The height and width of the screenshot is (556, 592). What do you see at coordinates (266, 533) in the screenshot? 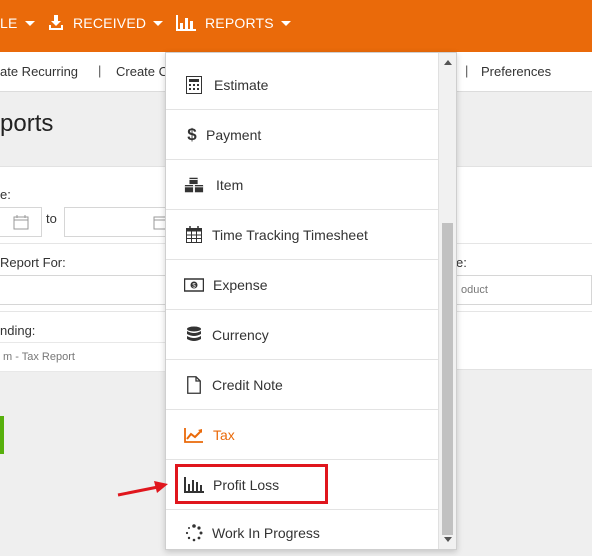
I see `menu-item-label: Work In Progress` at bounding box center [266, 533].